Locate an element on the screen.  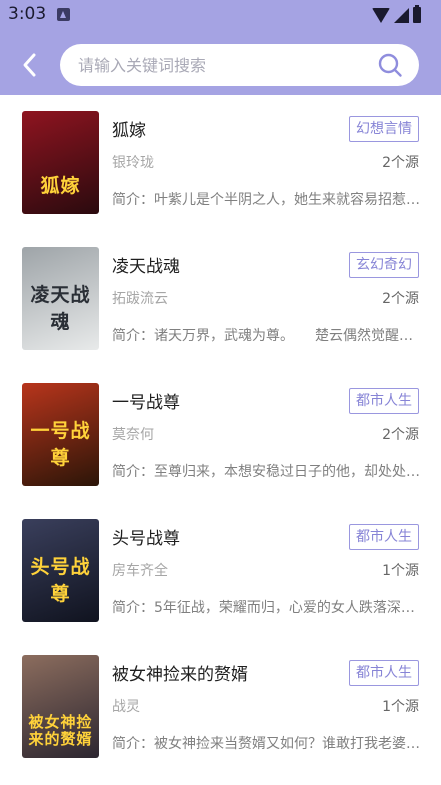
book-cover: 一号战尊 is located at coordinates (60, 434).